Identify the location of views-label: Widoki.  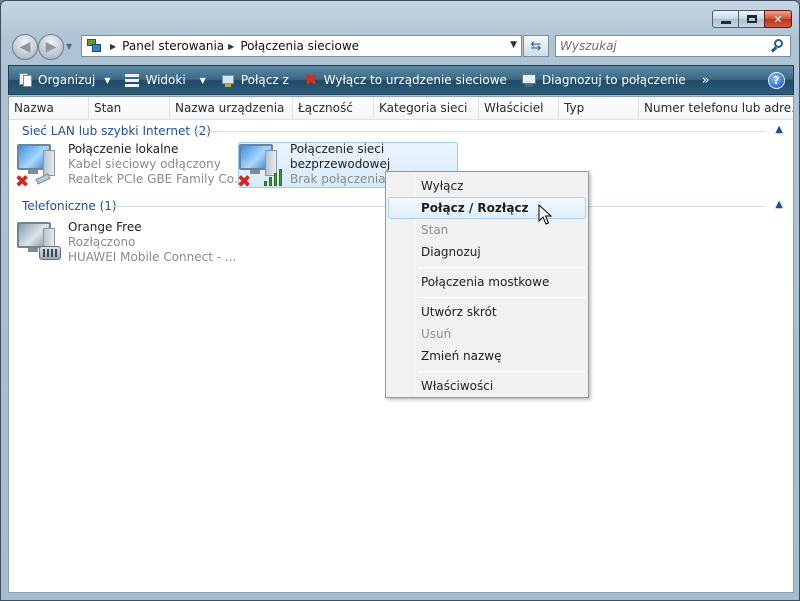
(165, 80).